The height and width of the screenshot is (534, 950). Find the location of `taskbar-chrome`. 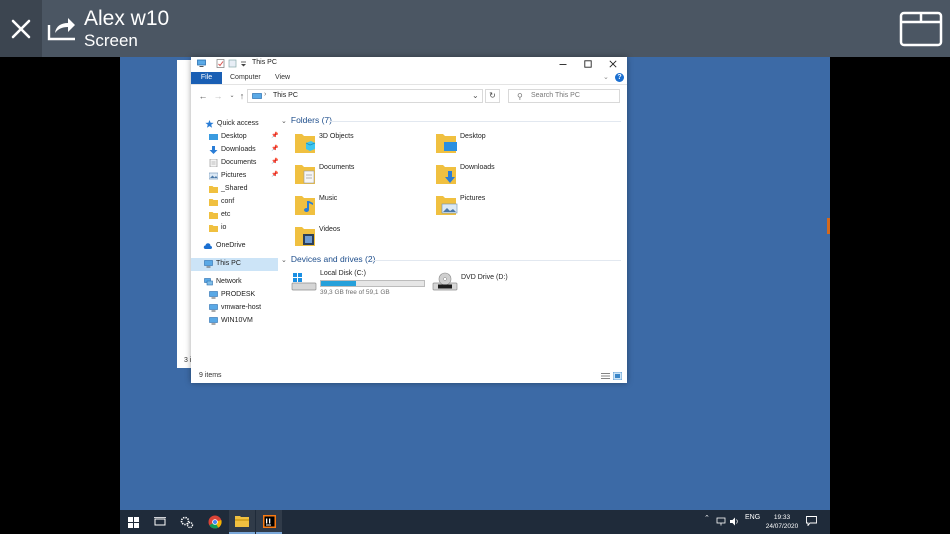

taskbar-chrome is located at coordinates (215, 522).